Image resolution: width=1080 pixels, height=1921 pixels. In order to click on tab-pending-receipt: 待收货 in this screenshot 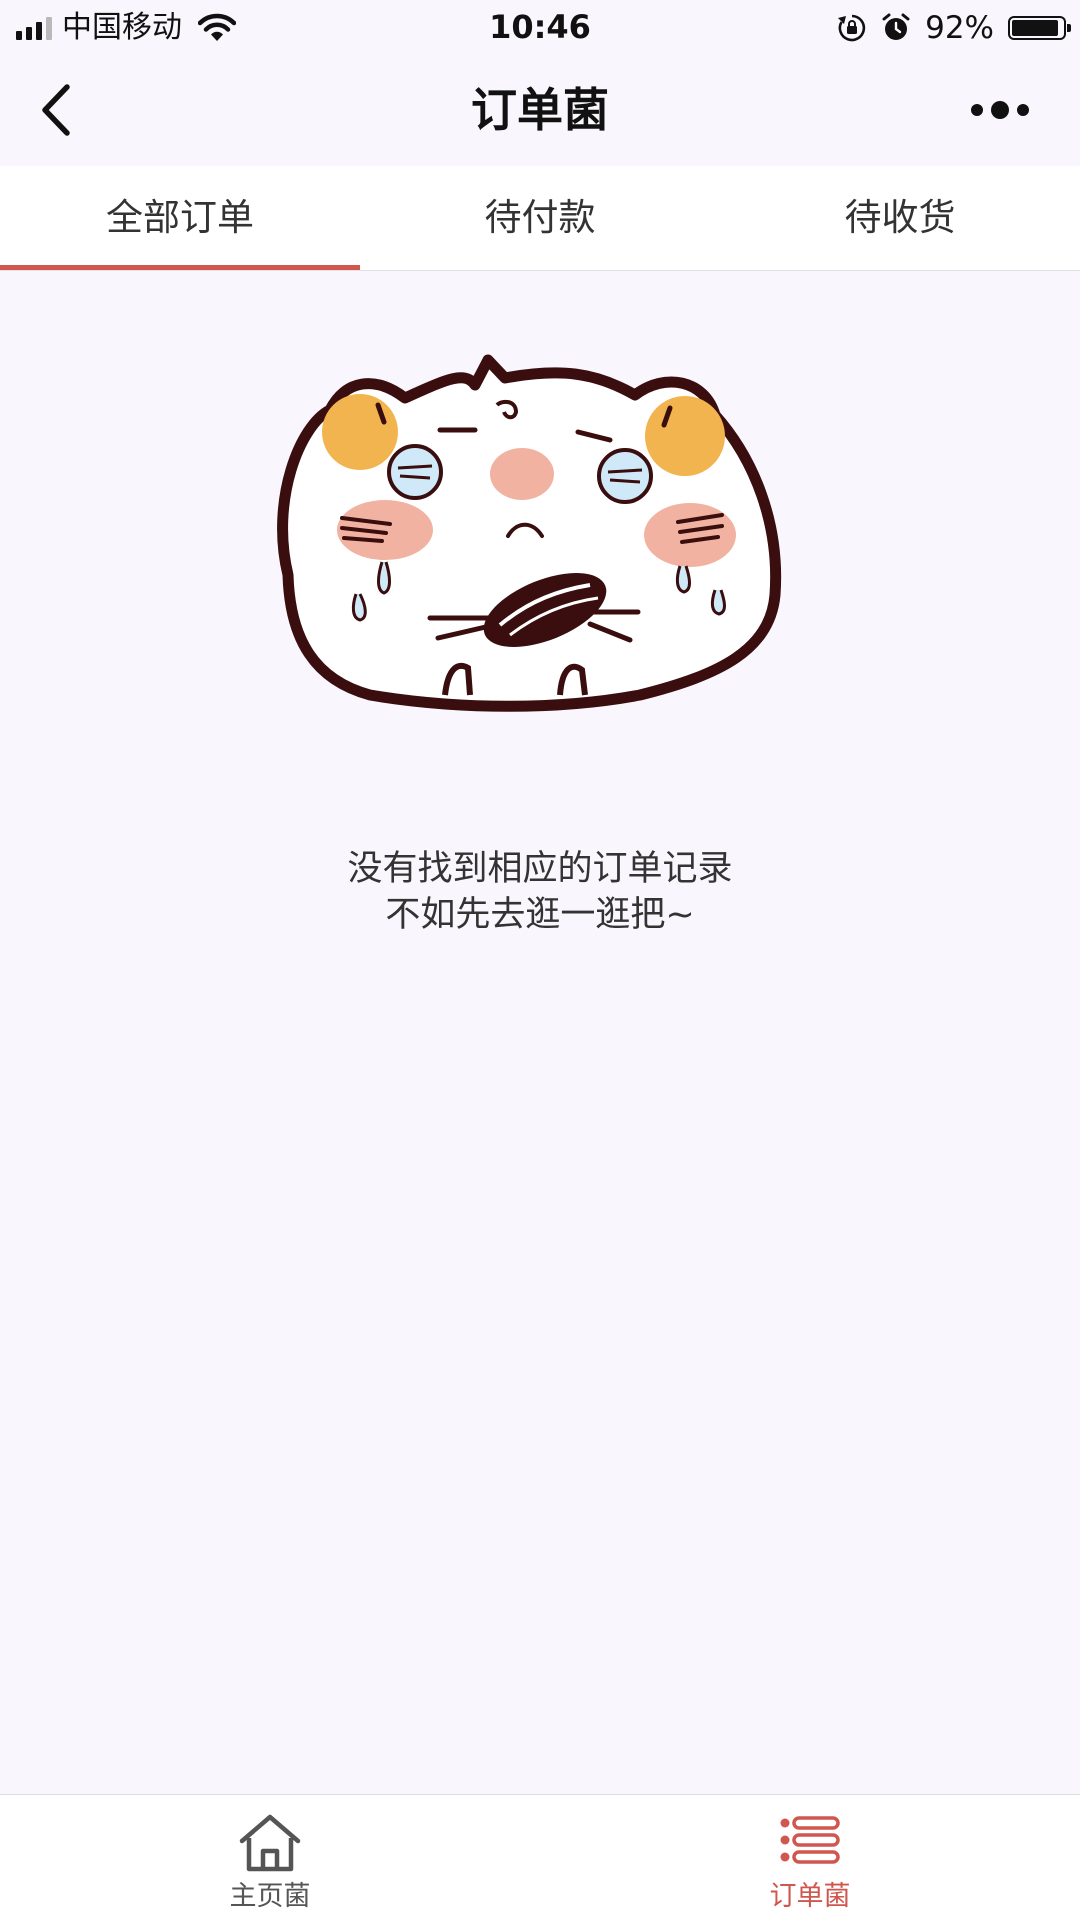, I will do `click(900, 218)`.